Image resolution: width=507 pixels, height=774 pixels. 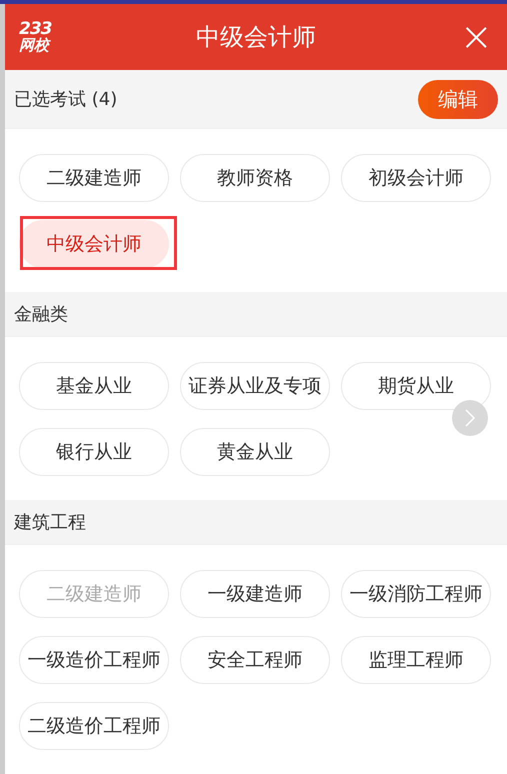 What do you see at coordinates (416, 386) in the screenshot?
I see `exam-chip: 期货从业` at bounding box center [416, 386].